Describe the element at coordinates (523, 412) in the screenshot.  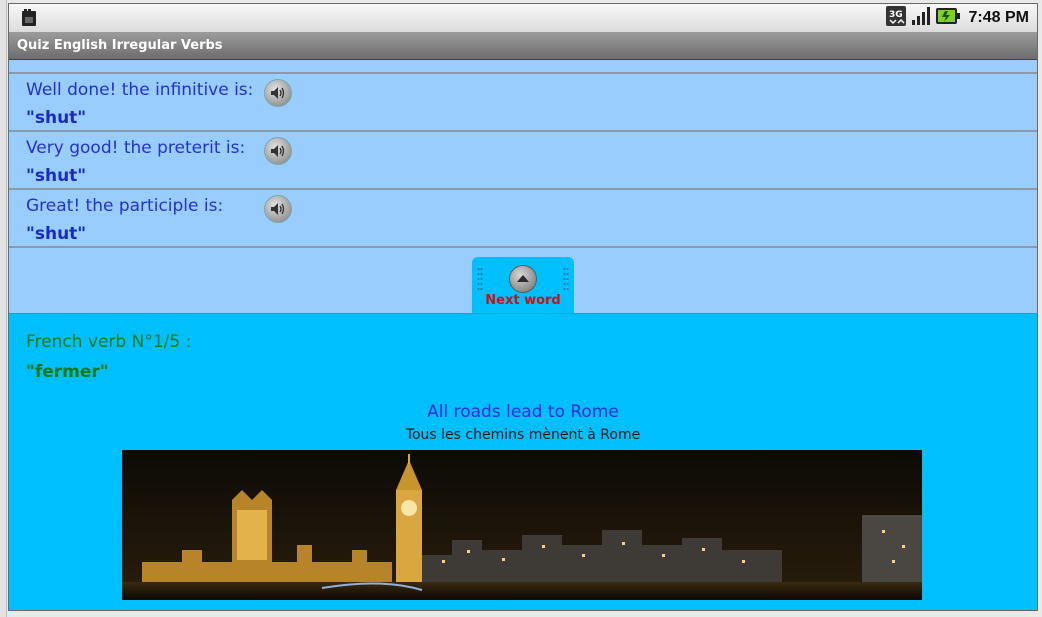
I see `proverb-english: All roads lead to Rome` at that location.